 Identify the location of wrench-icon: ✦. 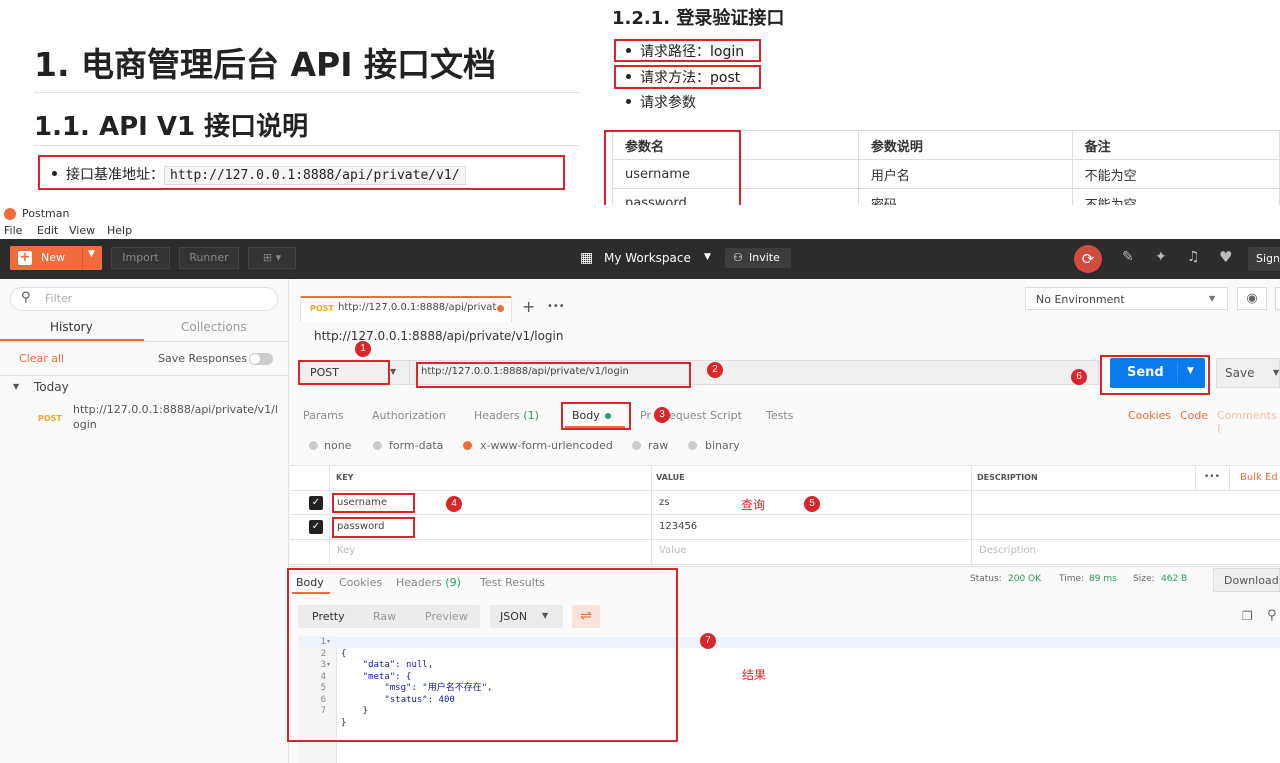
(1161, 257).